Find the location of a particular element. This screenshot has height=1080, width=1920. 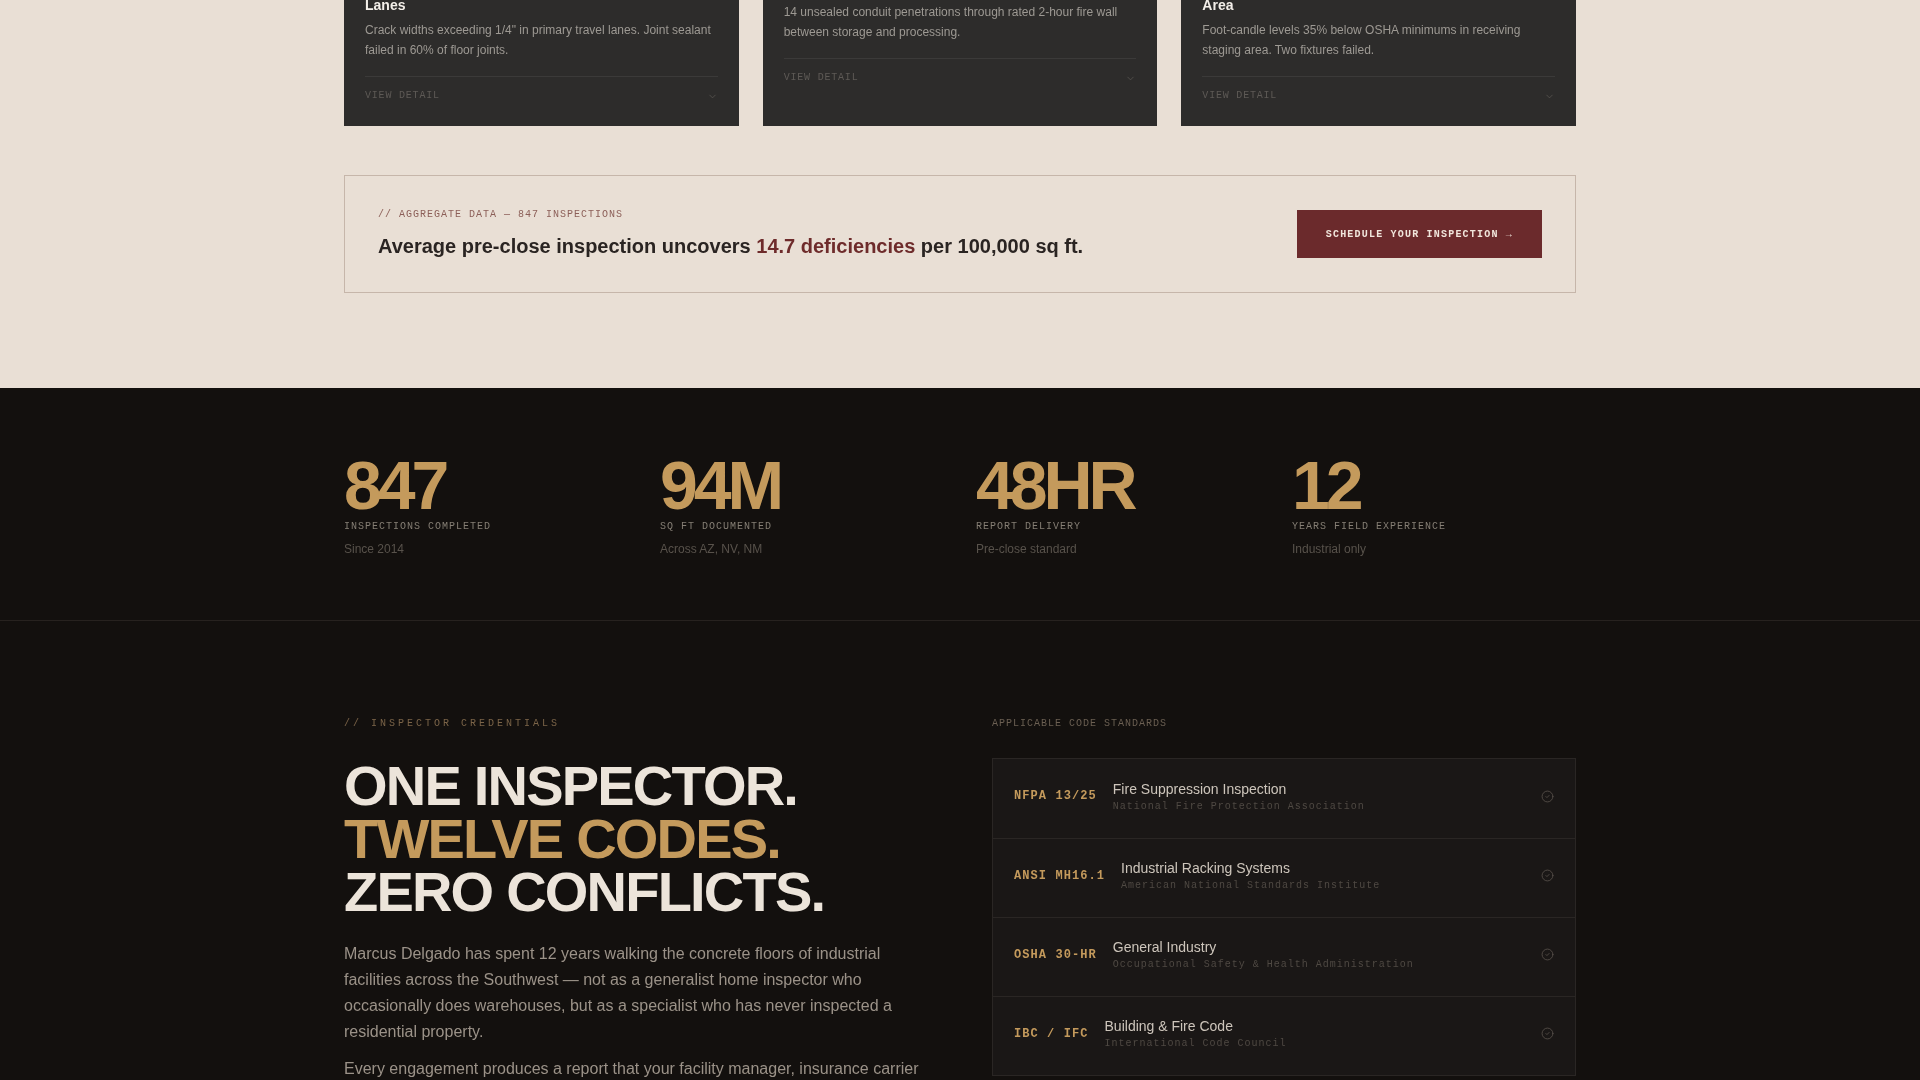

stat-label: INSPECTIONS COMPLETED is located at coordinates (418, 527).